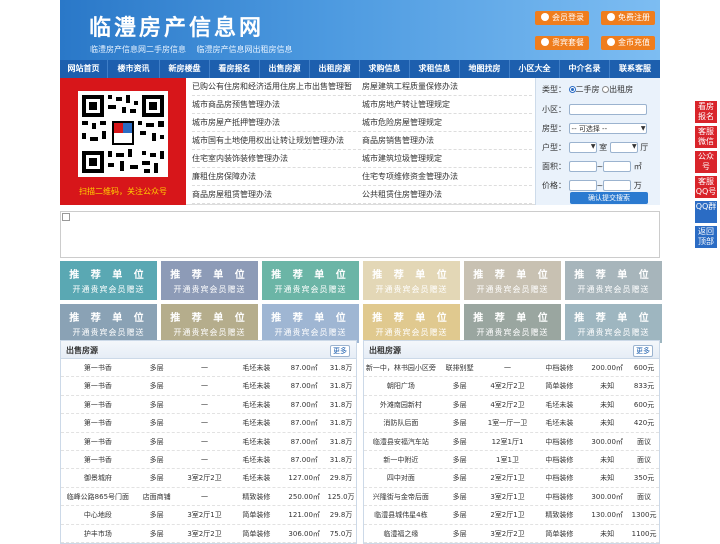 The width and height of the screenshot is (720, 544). I want to click on register-button: 免费注册, so click(628, 18).